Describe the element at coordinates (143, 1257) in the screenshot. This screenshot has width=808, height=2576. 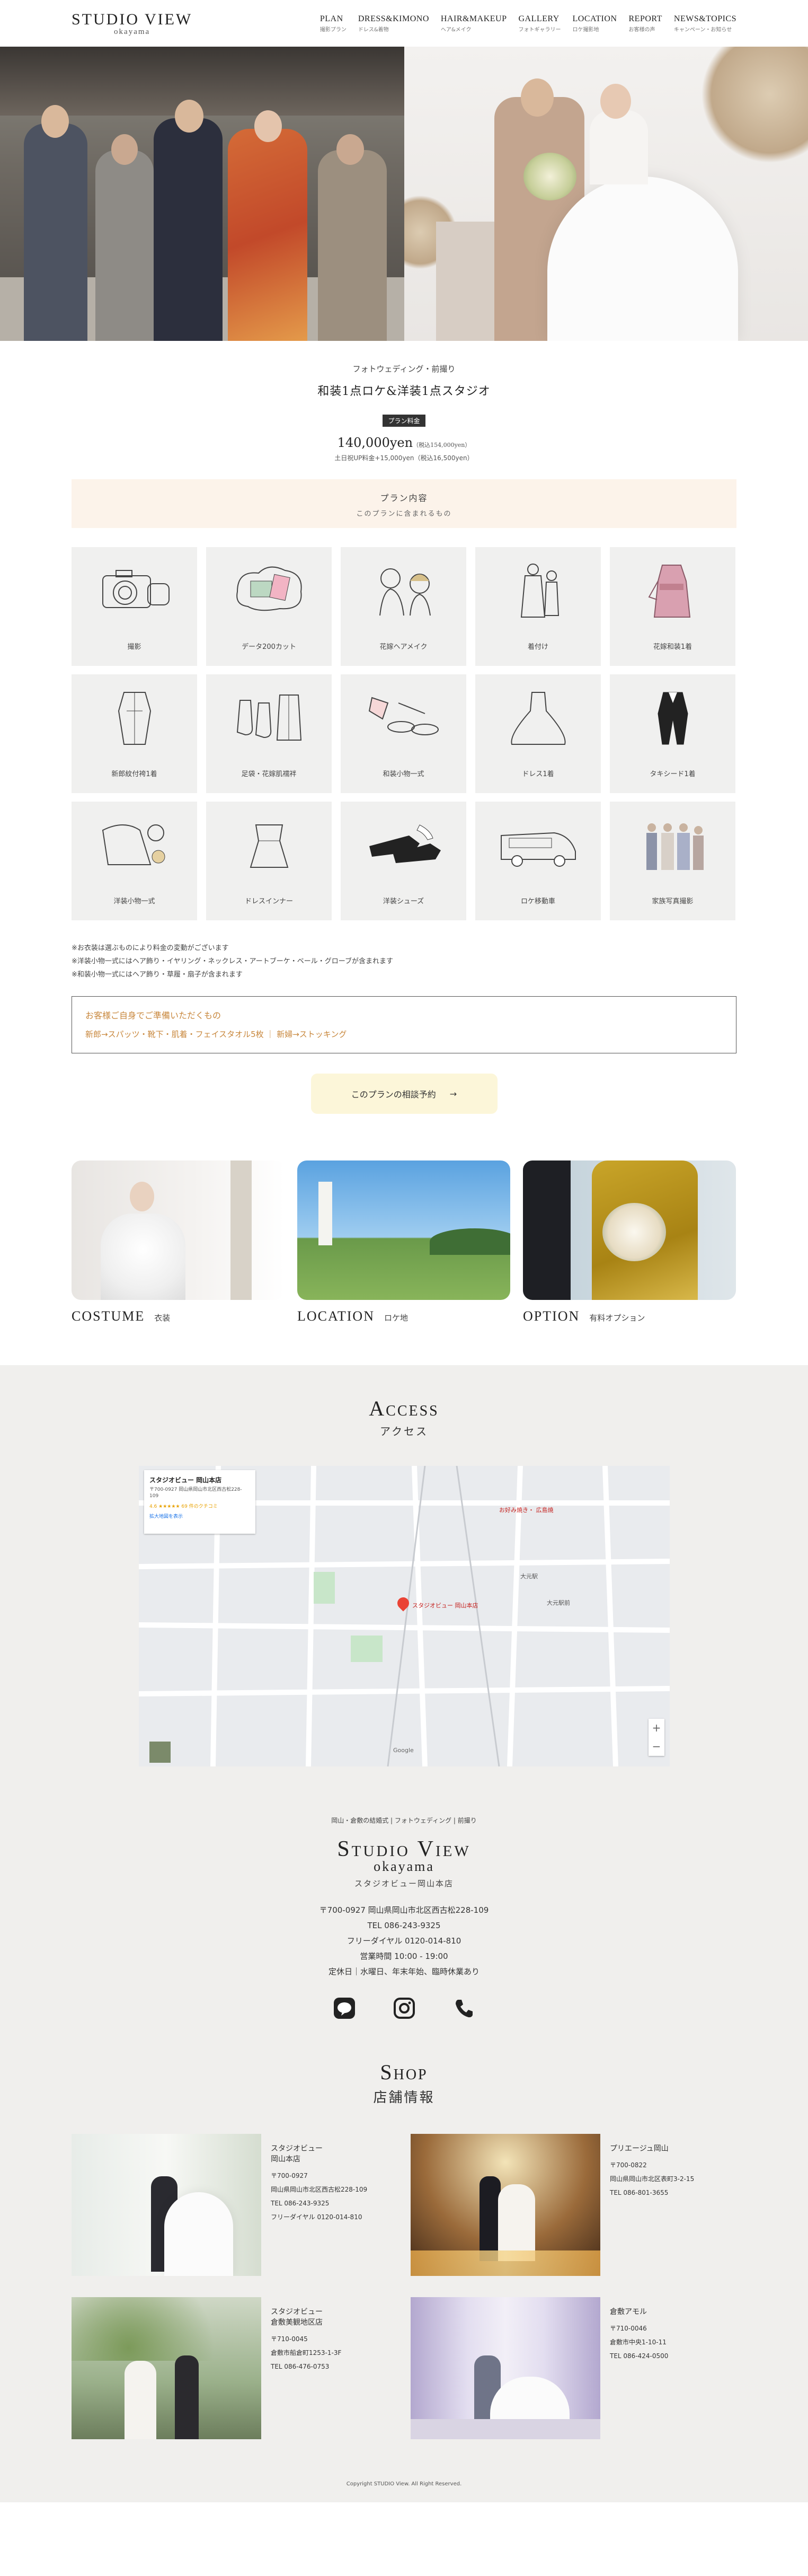
I see `feather-dress` at that location.